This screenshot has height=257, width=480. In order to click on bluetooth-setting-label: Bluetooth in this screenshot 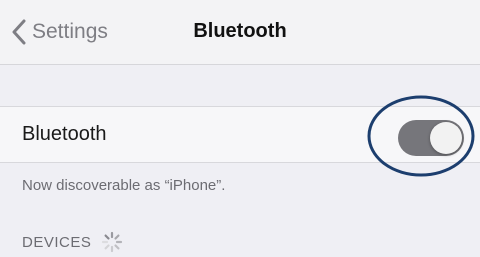, I will do `click(64, 134)`.